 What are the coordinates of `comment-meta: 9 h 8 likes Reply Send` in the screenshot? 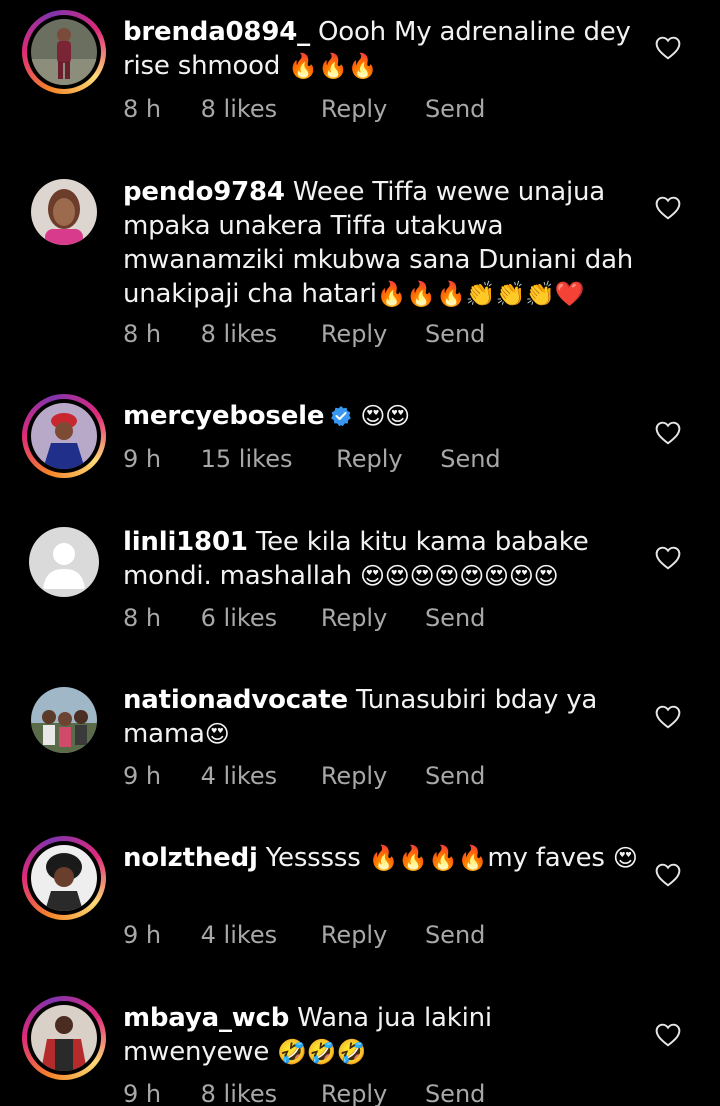 It's located at (304, 1093).